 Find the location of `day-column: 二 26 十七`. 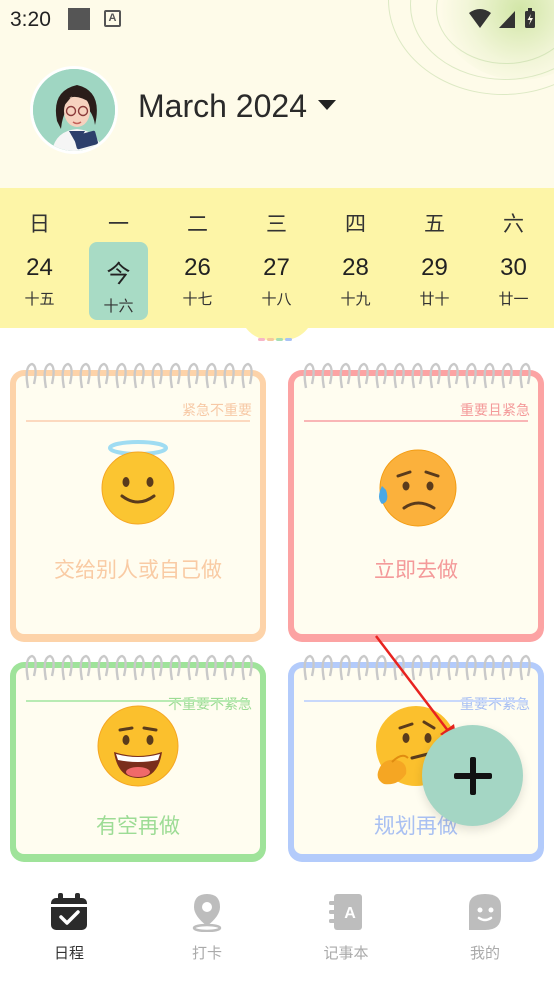

day-column: 二 26 十七 is located at coordinates (197, 258).